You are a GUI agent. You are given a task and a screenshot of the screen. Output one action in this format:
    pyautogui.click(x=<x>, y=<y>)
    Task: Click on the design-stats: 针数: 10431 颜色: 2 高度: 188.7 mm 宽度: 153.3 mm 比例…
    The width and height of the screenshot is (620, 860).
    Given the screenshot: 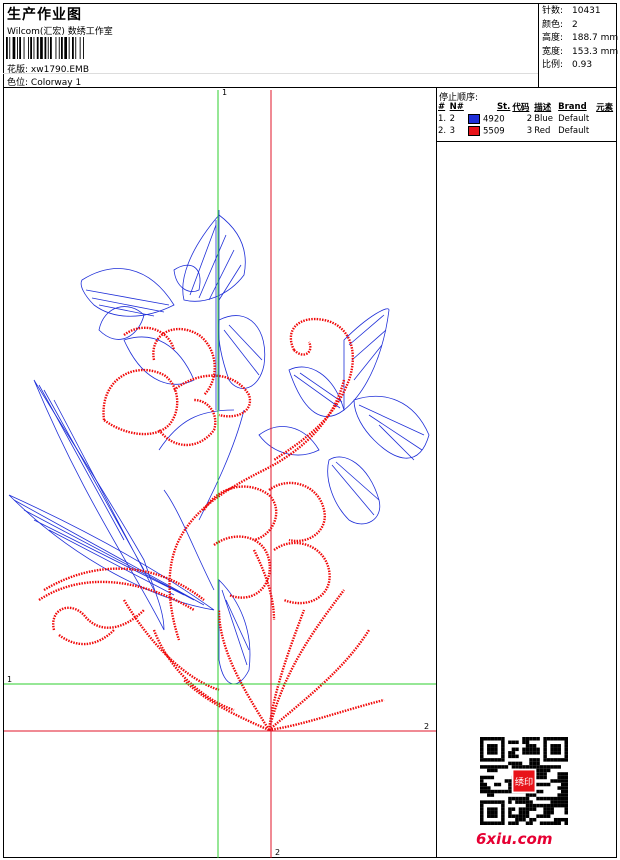 What is the action you would take?
    pyautogui.click(x=580, y=39)
    